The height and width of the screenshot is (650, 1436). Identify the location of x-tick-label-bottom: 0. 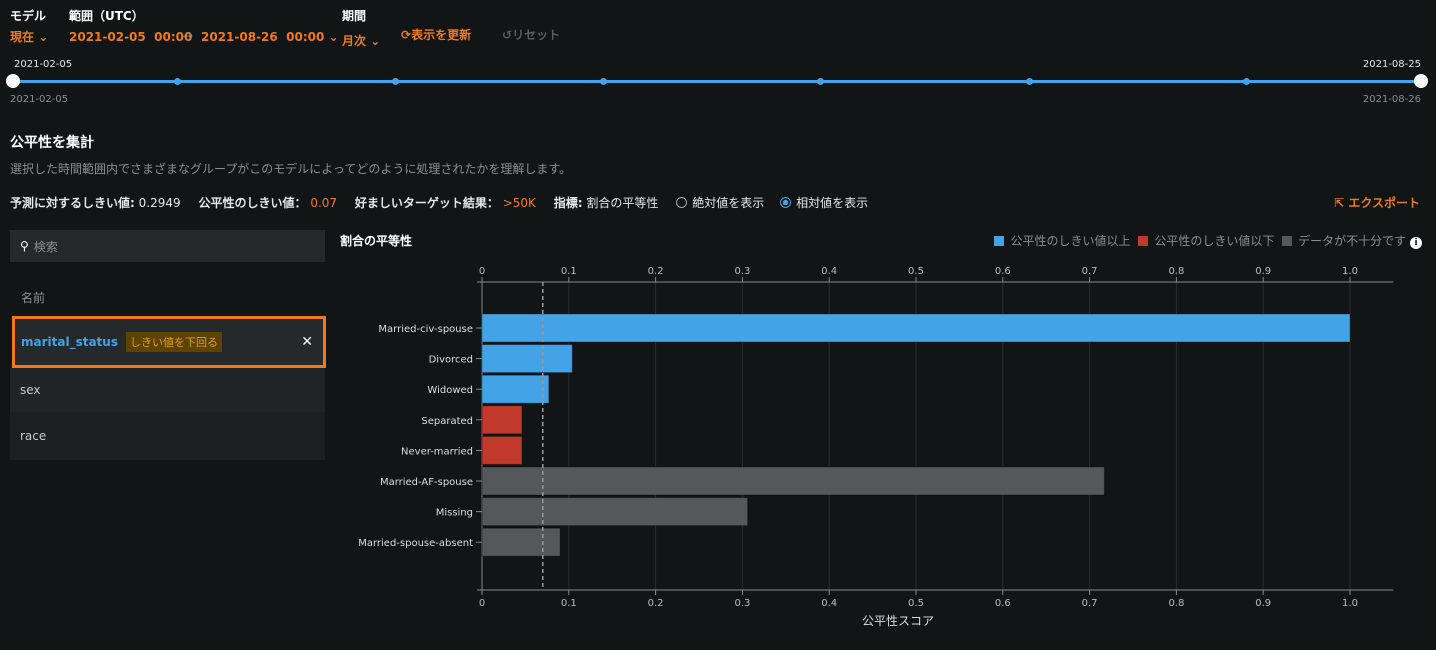
(482, 603).